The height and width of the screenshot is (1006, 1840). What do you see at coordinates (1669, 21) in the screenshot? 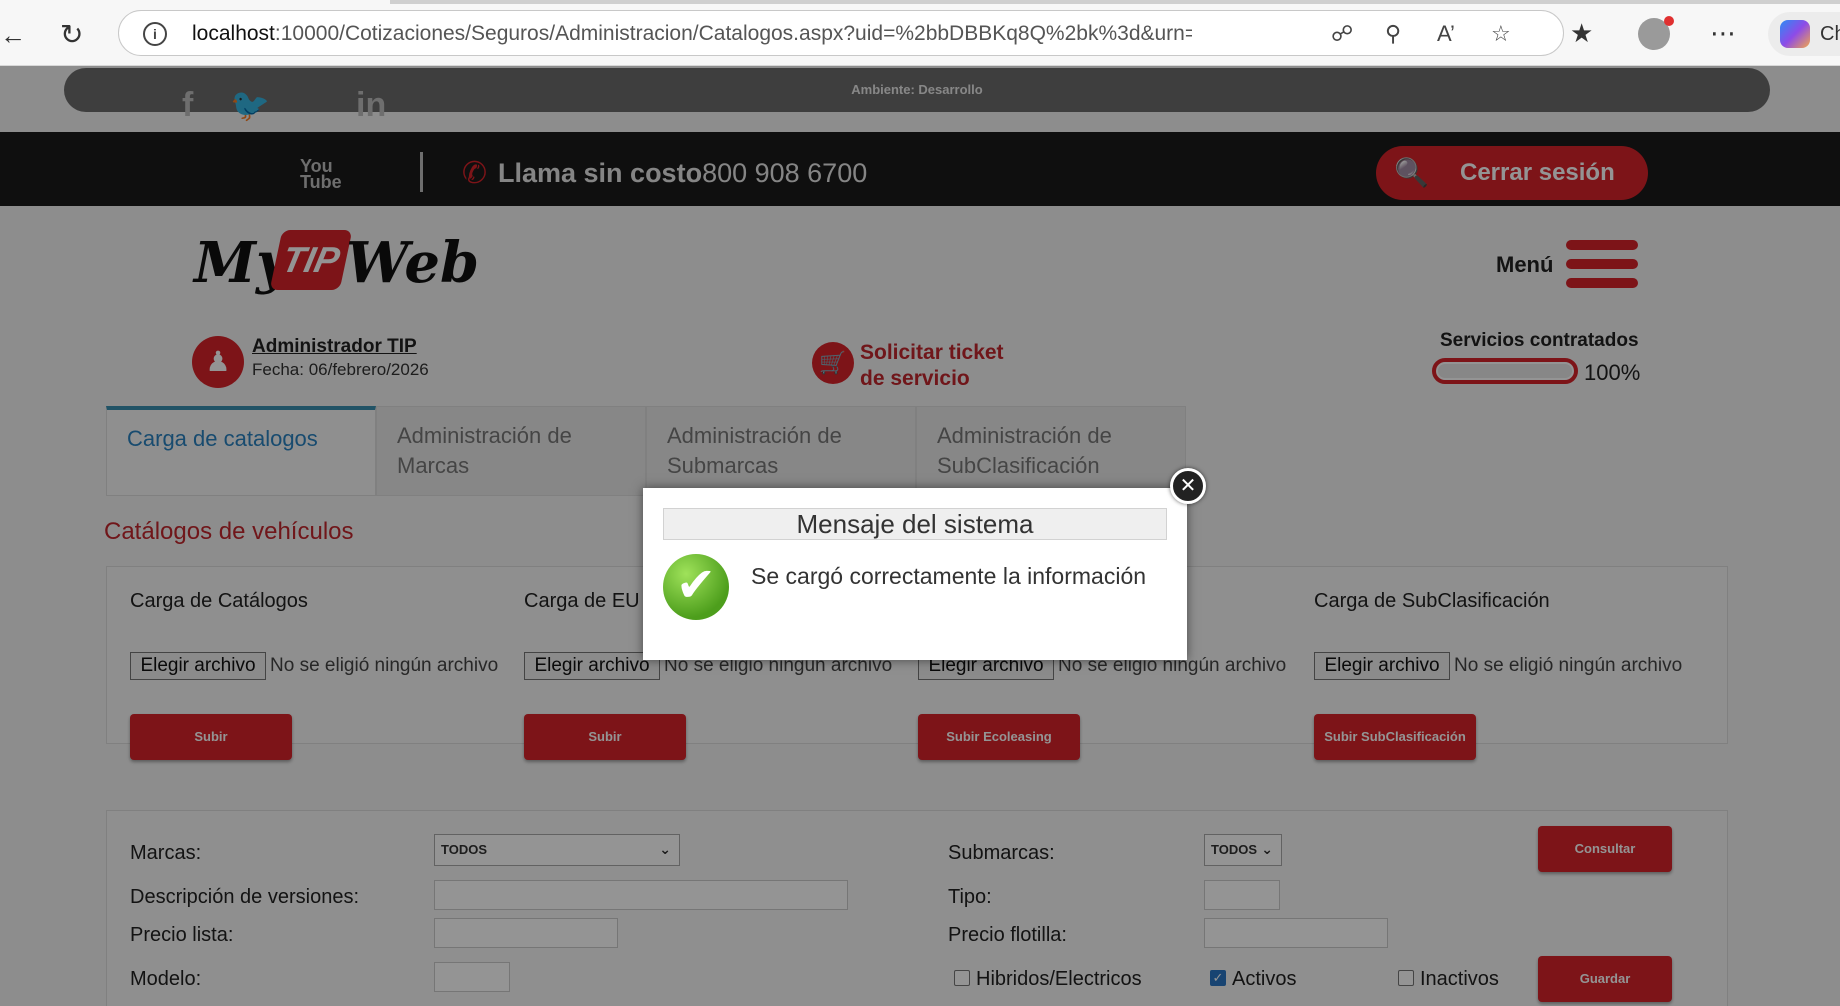
I see `notification-dot` at bounding box center [1669, 21].